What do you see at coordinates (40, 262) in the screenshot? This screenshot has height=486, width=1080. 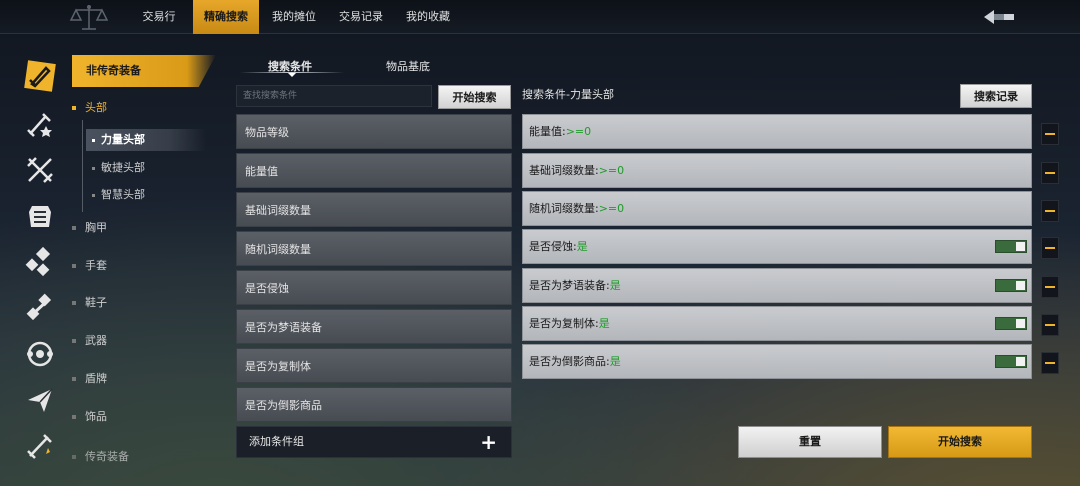 I see `gem-cluster-icon` at bounding box center [40, 262].